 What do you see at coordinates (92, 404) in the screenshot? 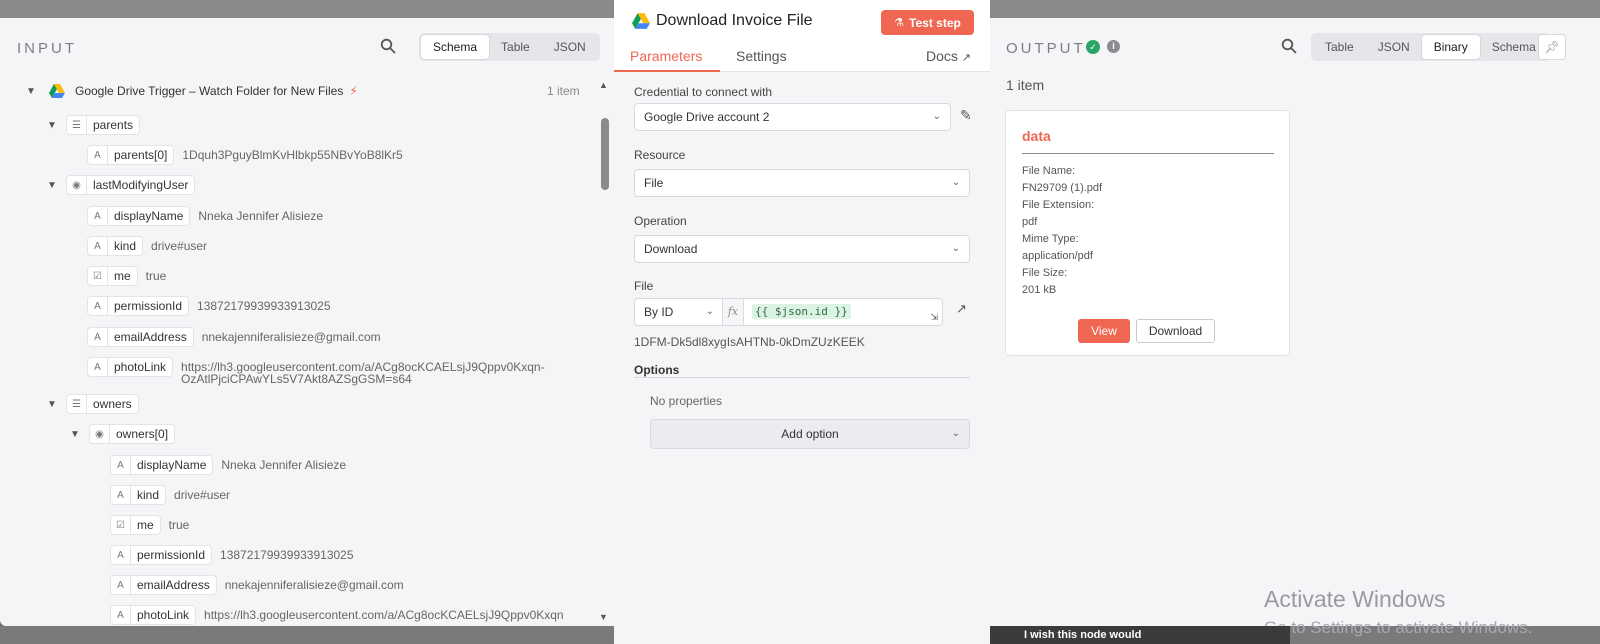
I see `tree-node-owners: ▼ ☰ owners` at bounding box center [92, 404].